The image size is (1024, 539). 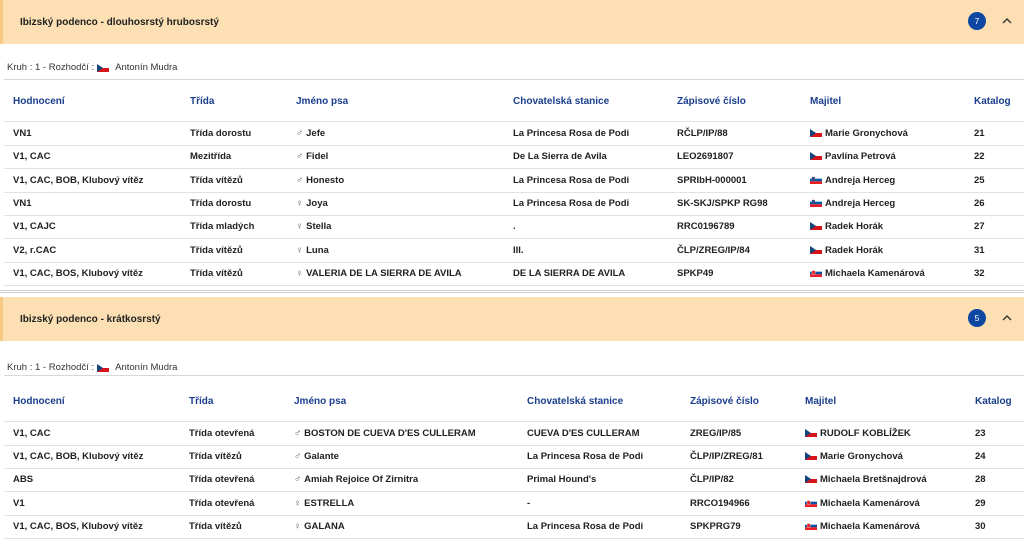 What do you see at coordinates (702, 133) in the screenshot?
I see `cell-registration-number: RČLP/IP/88` at bounding box center [702, 133].